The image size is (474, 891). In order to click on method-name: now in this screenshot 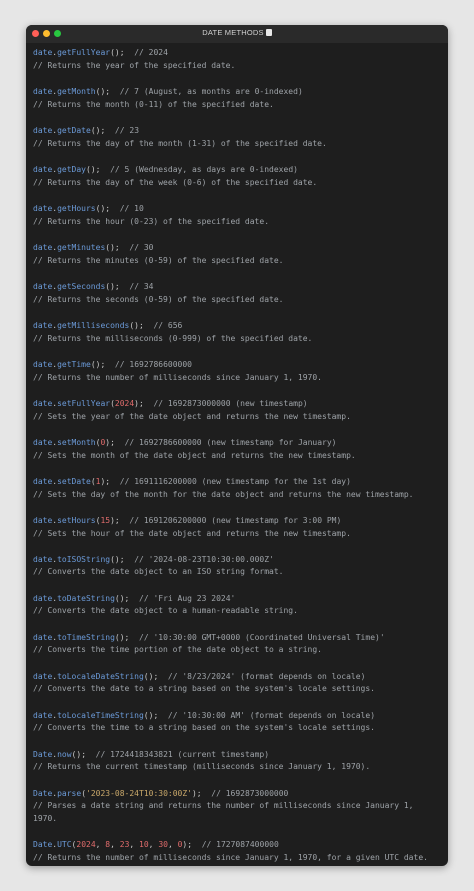, I will do `click(64, 754)`.